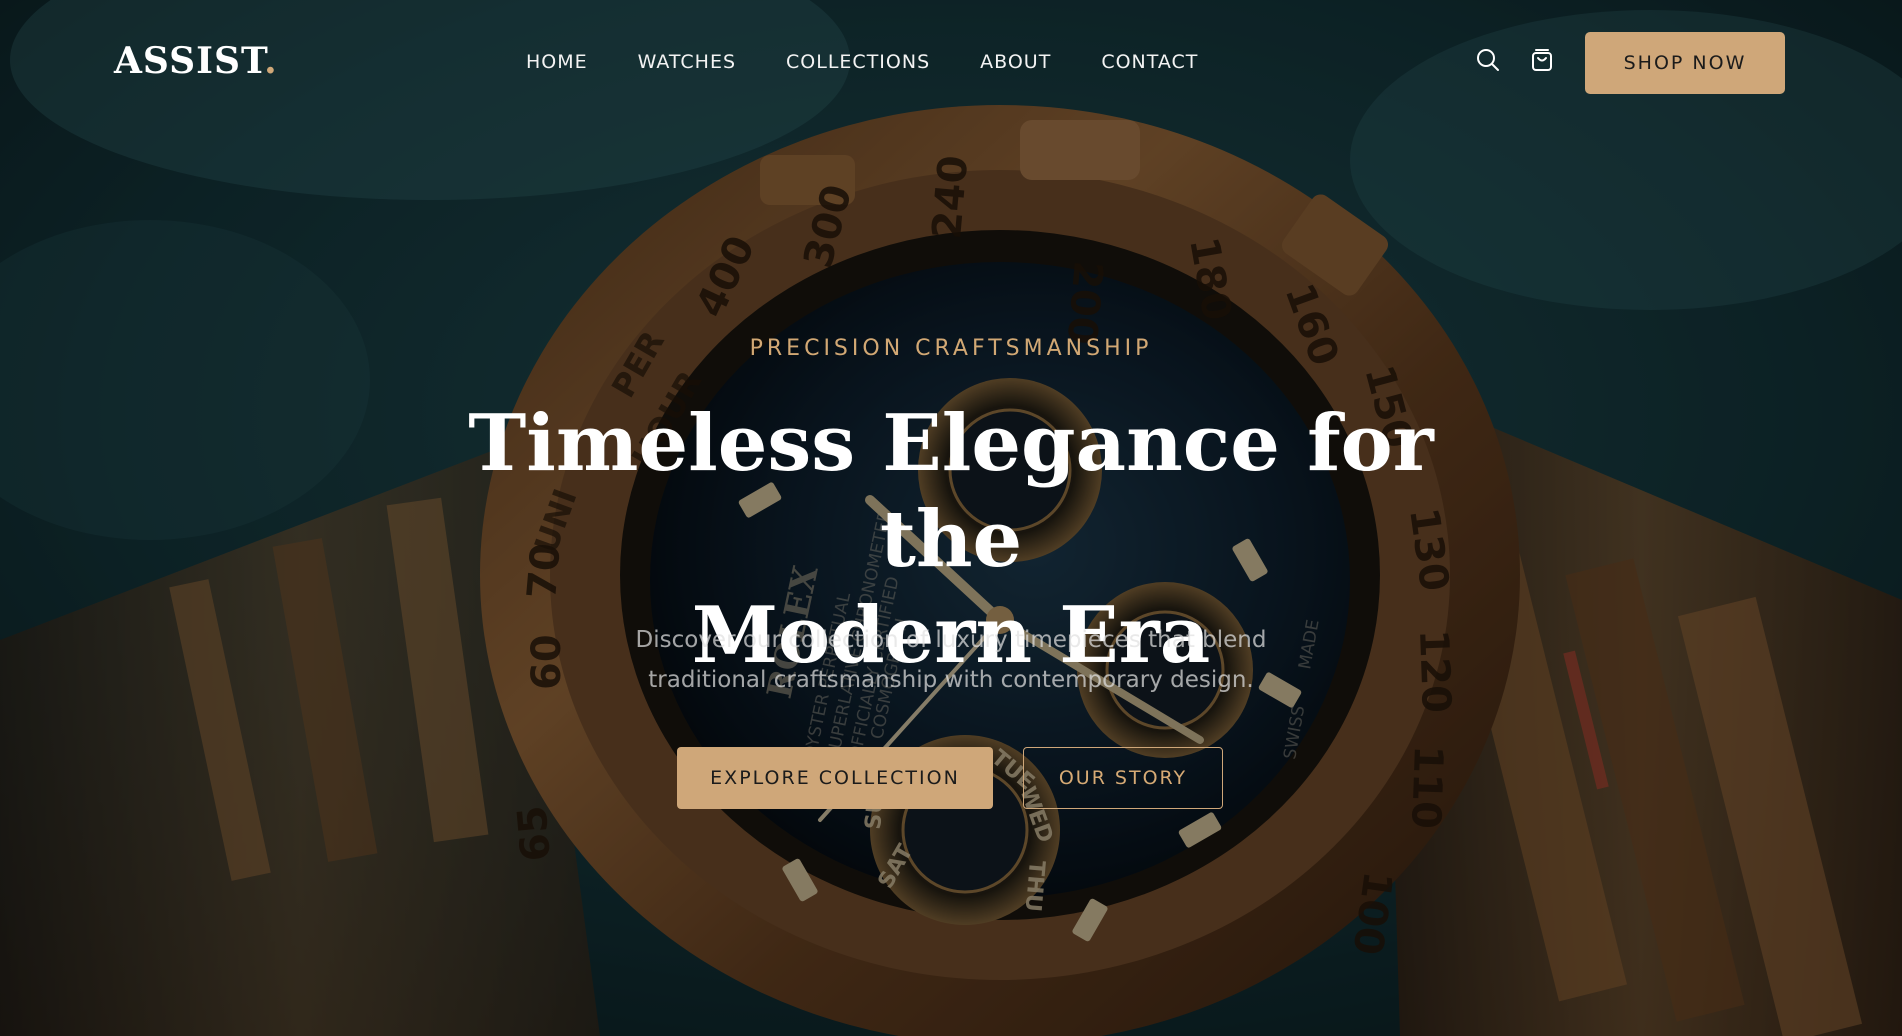  Describe the element at coordinates (1123, 778) in the screenshot. I see `our-story-button: OUR STORY` at that location.